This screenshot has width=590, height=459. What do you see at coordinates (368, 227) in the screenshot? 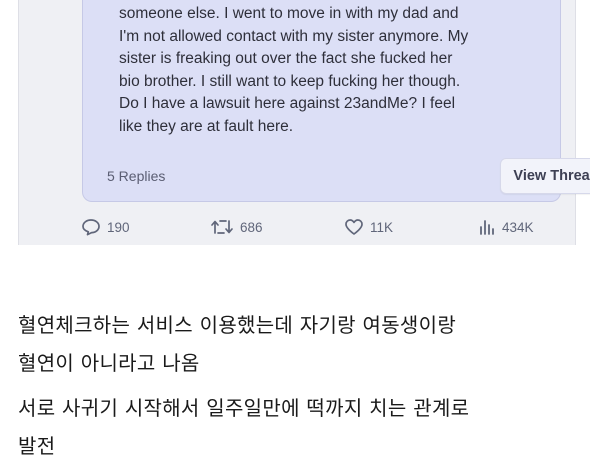
I see `like-stat: 11K` at bounding box center [368, 227].